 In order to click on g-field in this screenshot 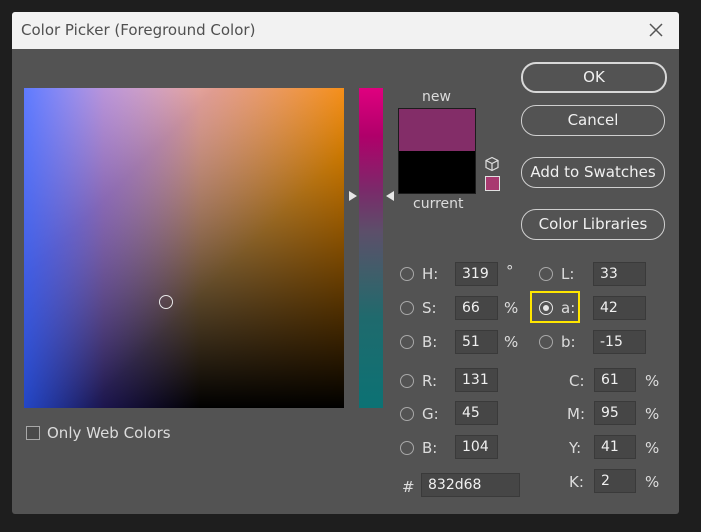, I will do `click(476, 413)`.